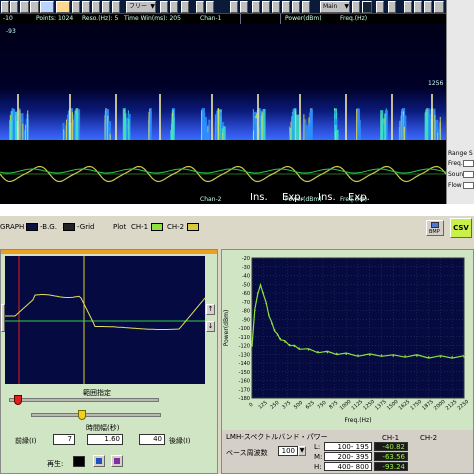 The width and height of the screenshot is (474, 474). I want to click on ch2-label: CH-2, so click(176, 227).